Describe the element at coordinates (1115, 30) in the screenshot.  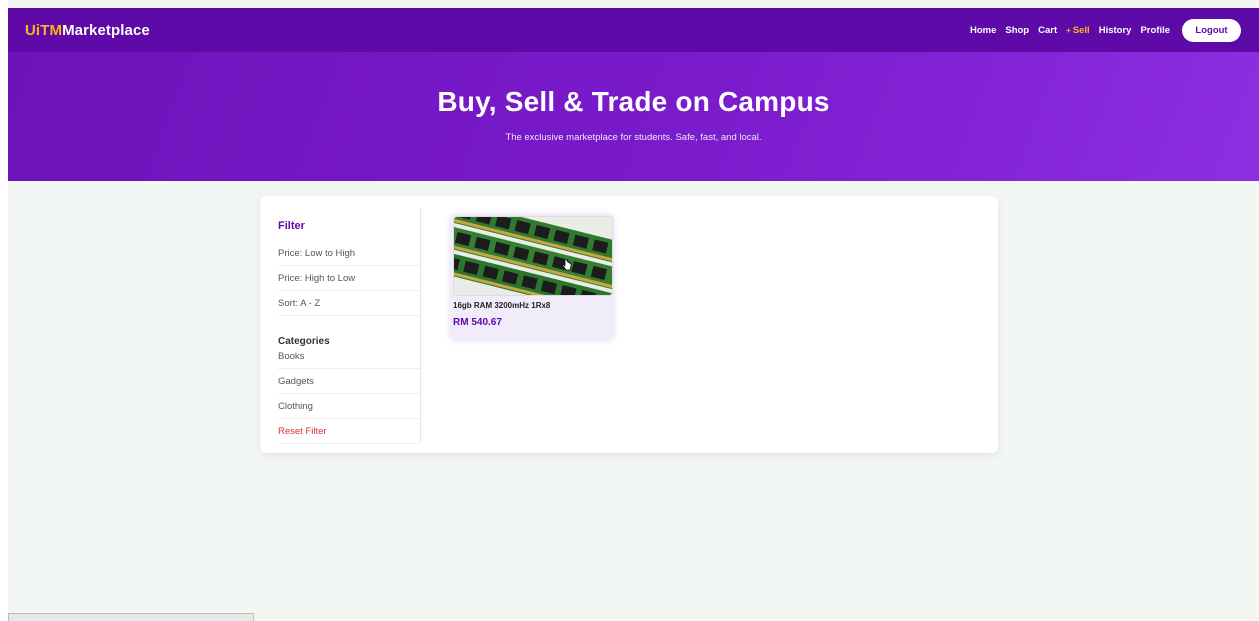
I see `nav-history-link: History` at that location.